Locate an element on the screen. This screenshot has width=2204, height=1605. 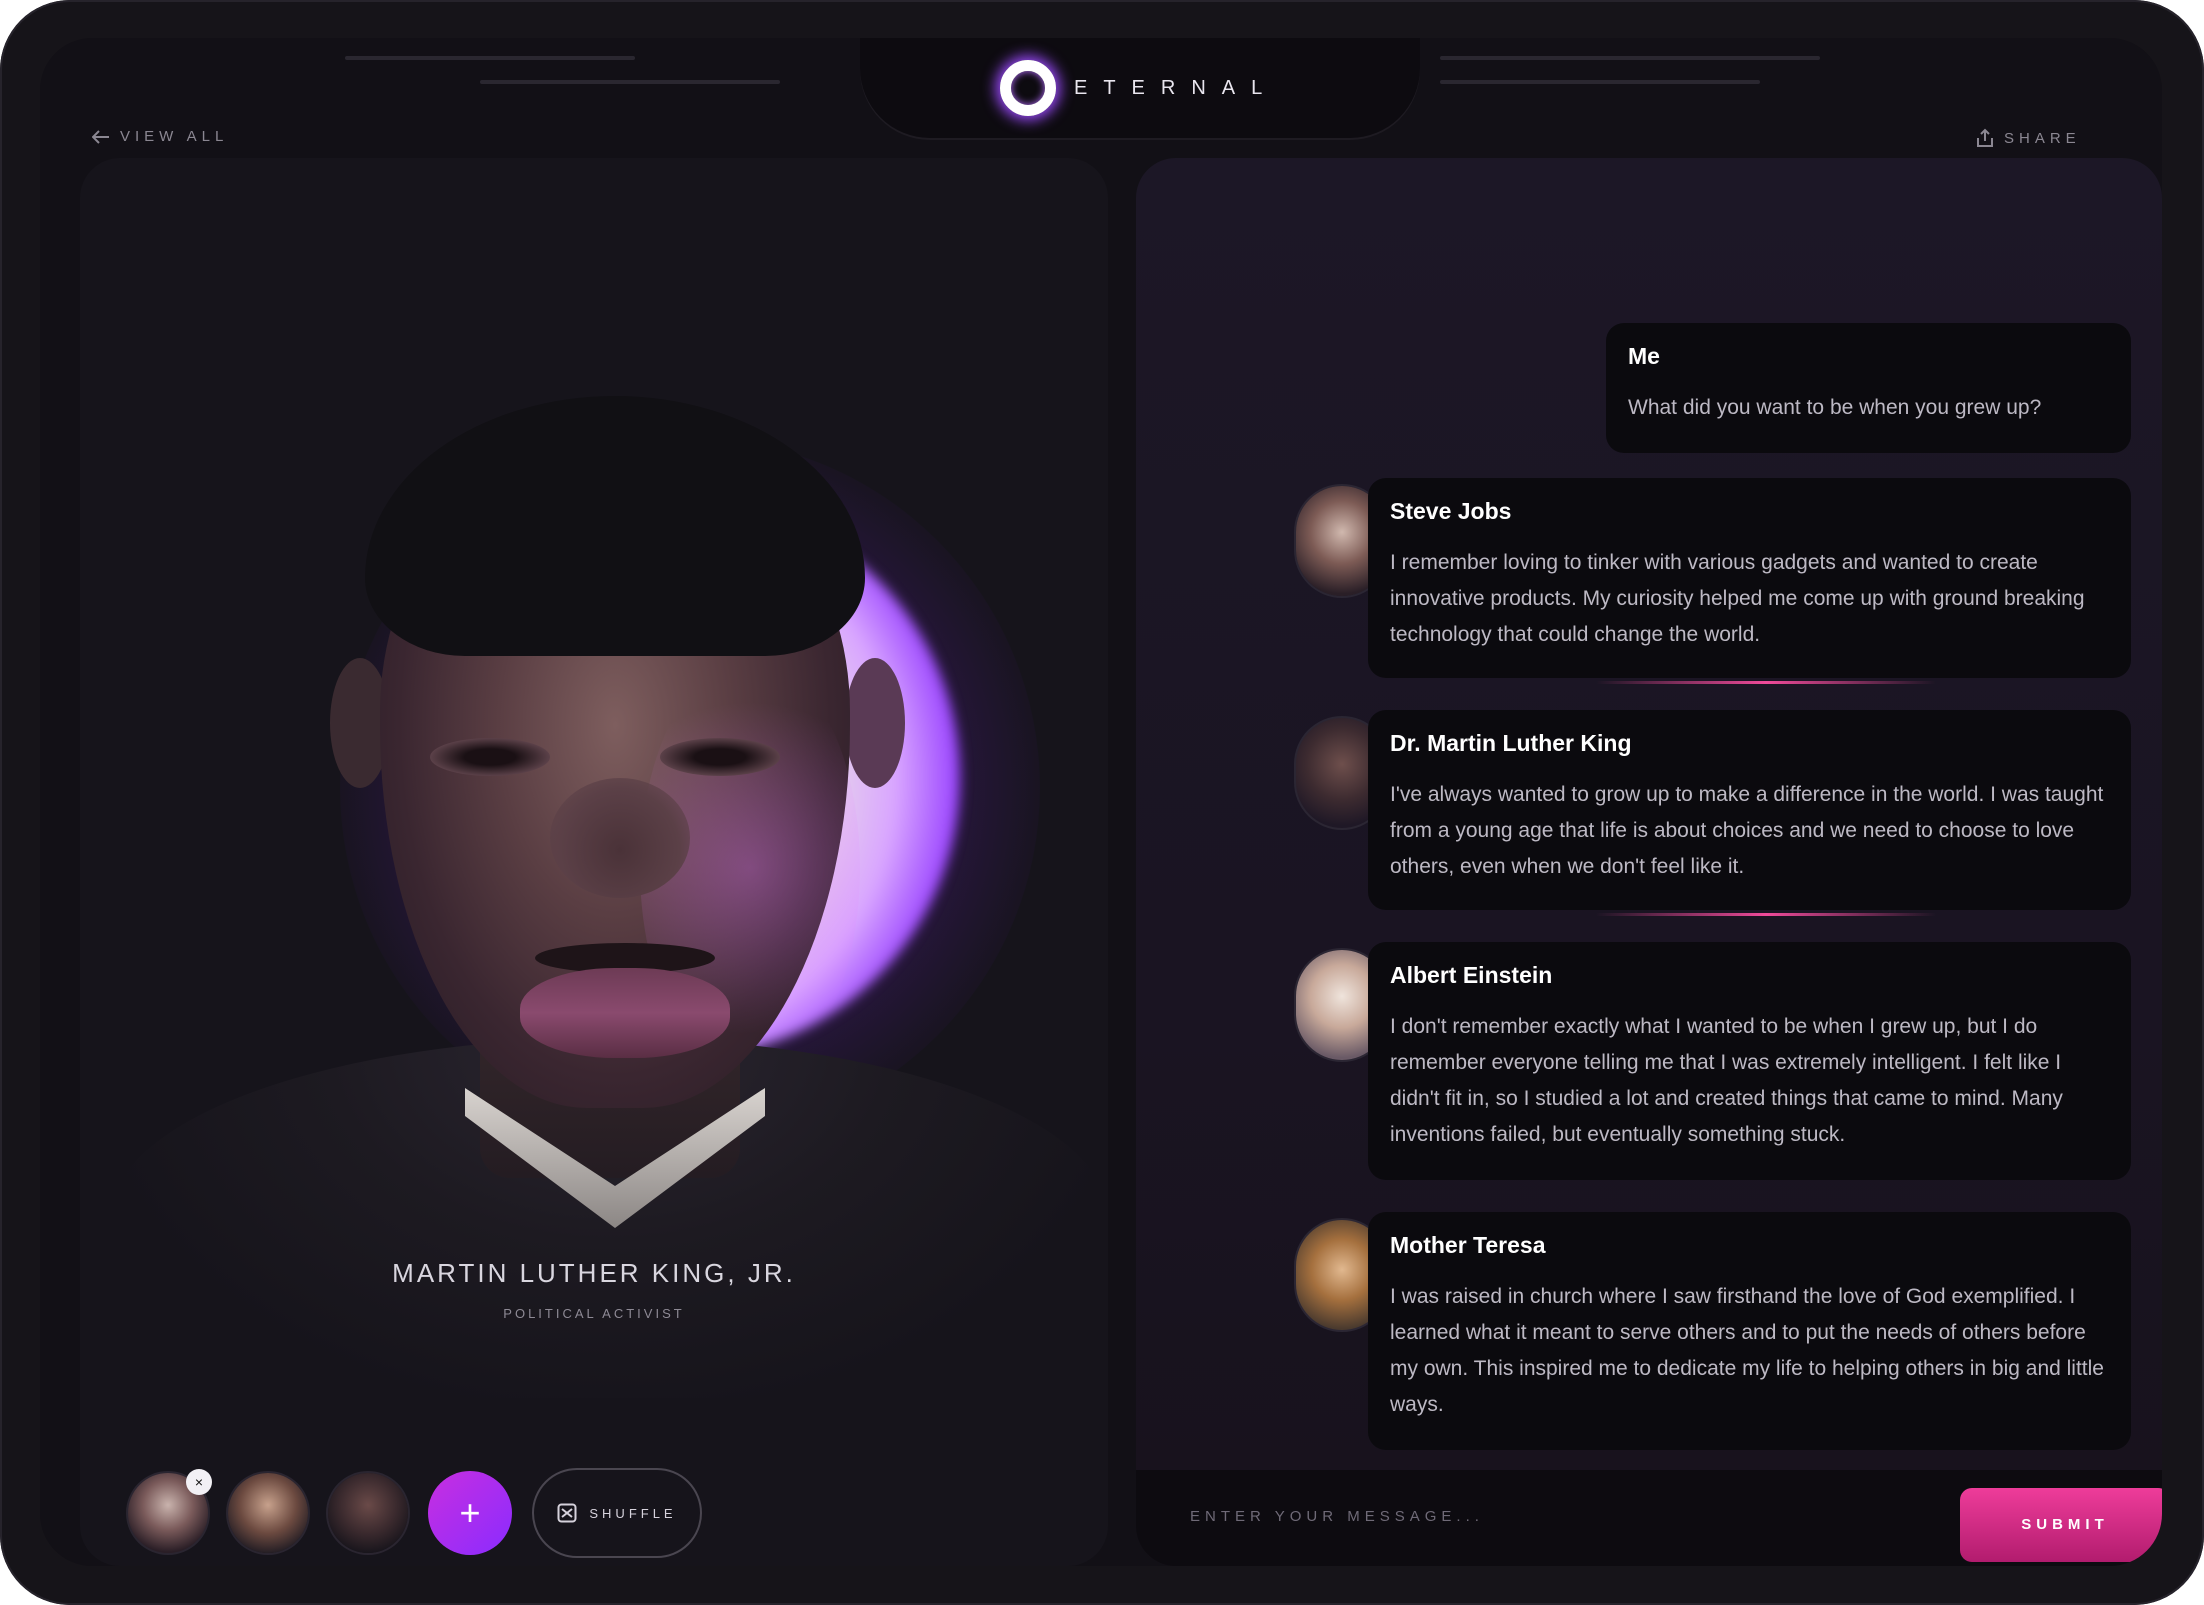
brand-name: ETERNAL is located at coordinates (1176, 87).